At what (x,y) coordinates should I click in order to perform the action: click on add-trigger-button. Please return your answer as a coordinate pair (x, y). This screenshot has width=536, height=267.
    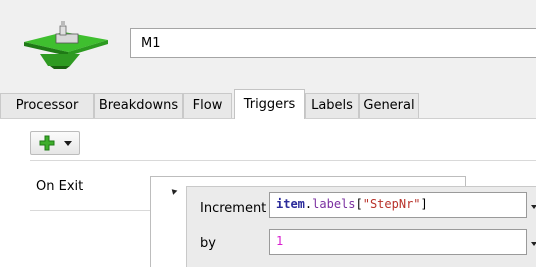
    Looking at the image, I should click on (55, 143).